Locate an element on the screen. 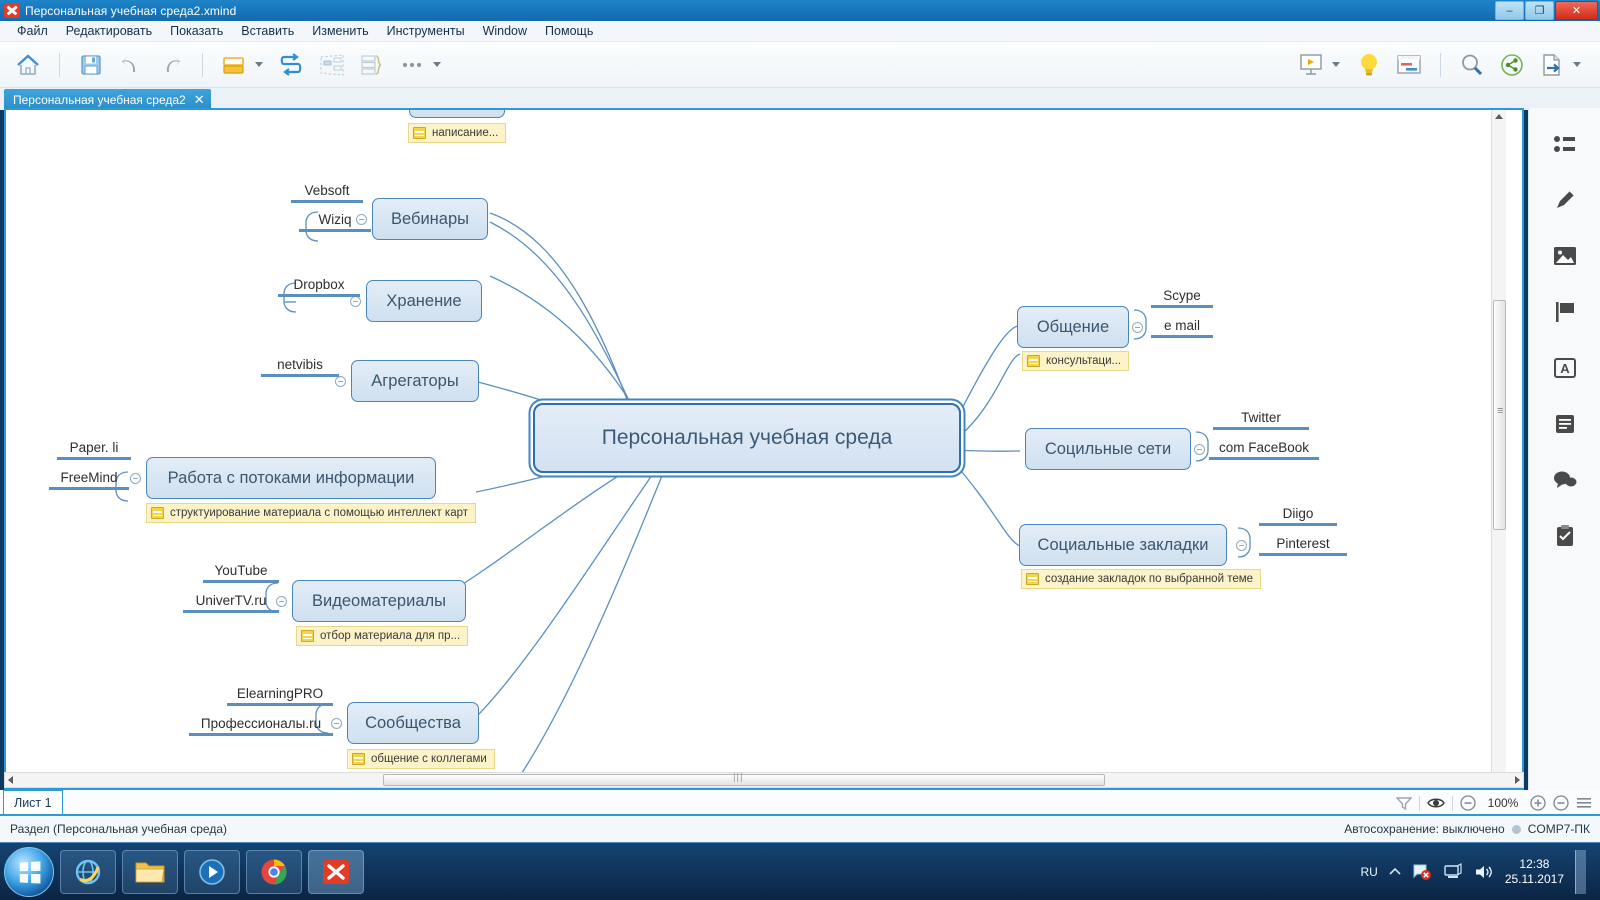 The height and width of the screenshot is (900, 1600). start-button is located at coordinates (29, 871).